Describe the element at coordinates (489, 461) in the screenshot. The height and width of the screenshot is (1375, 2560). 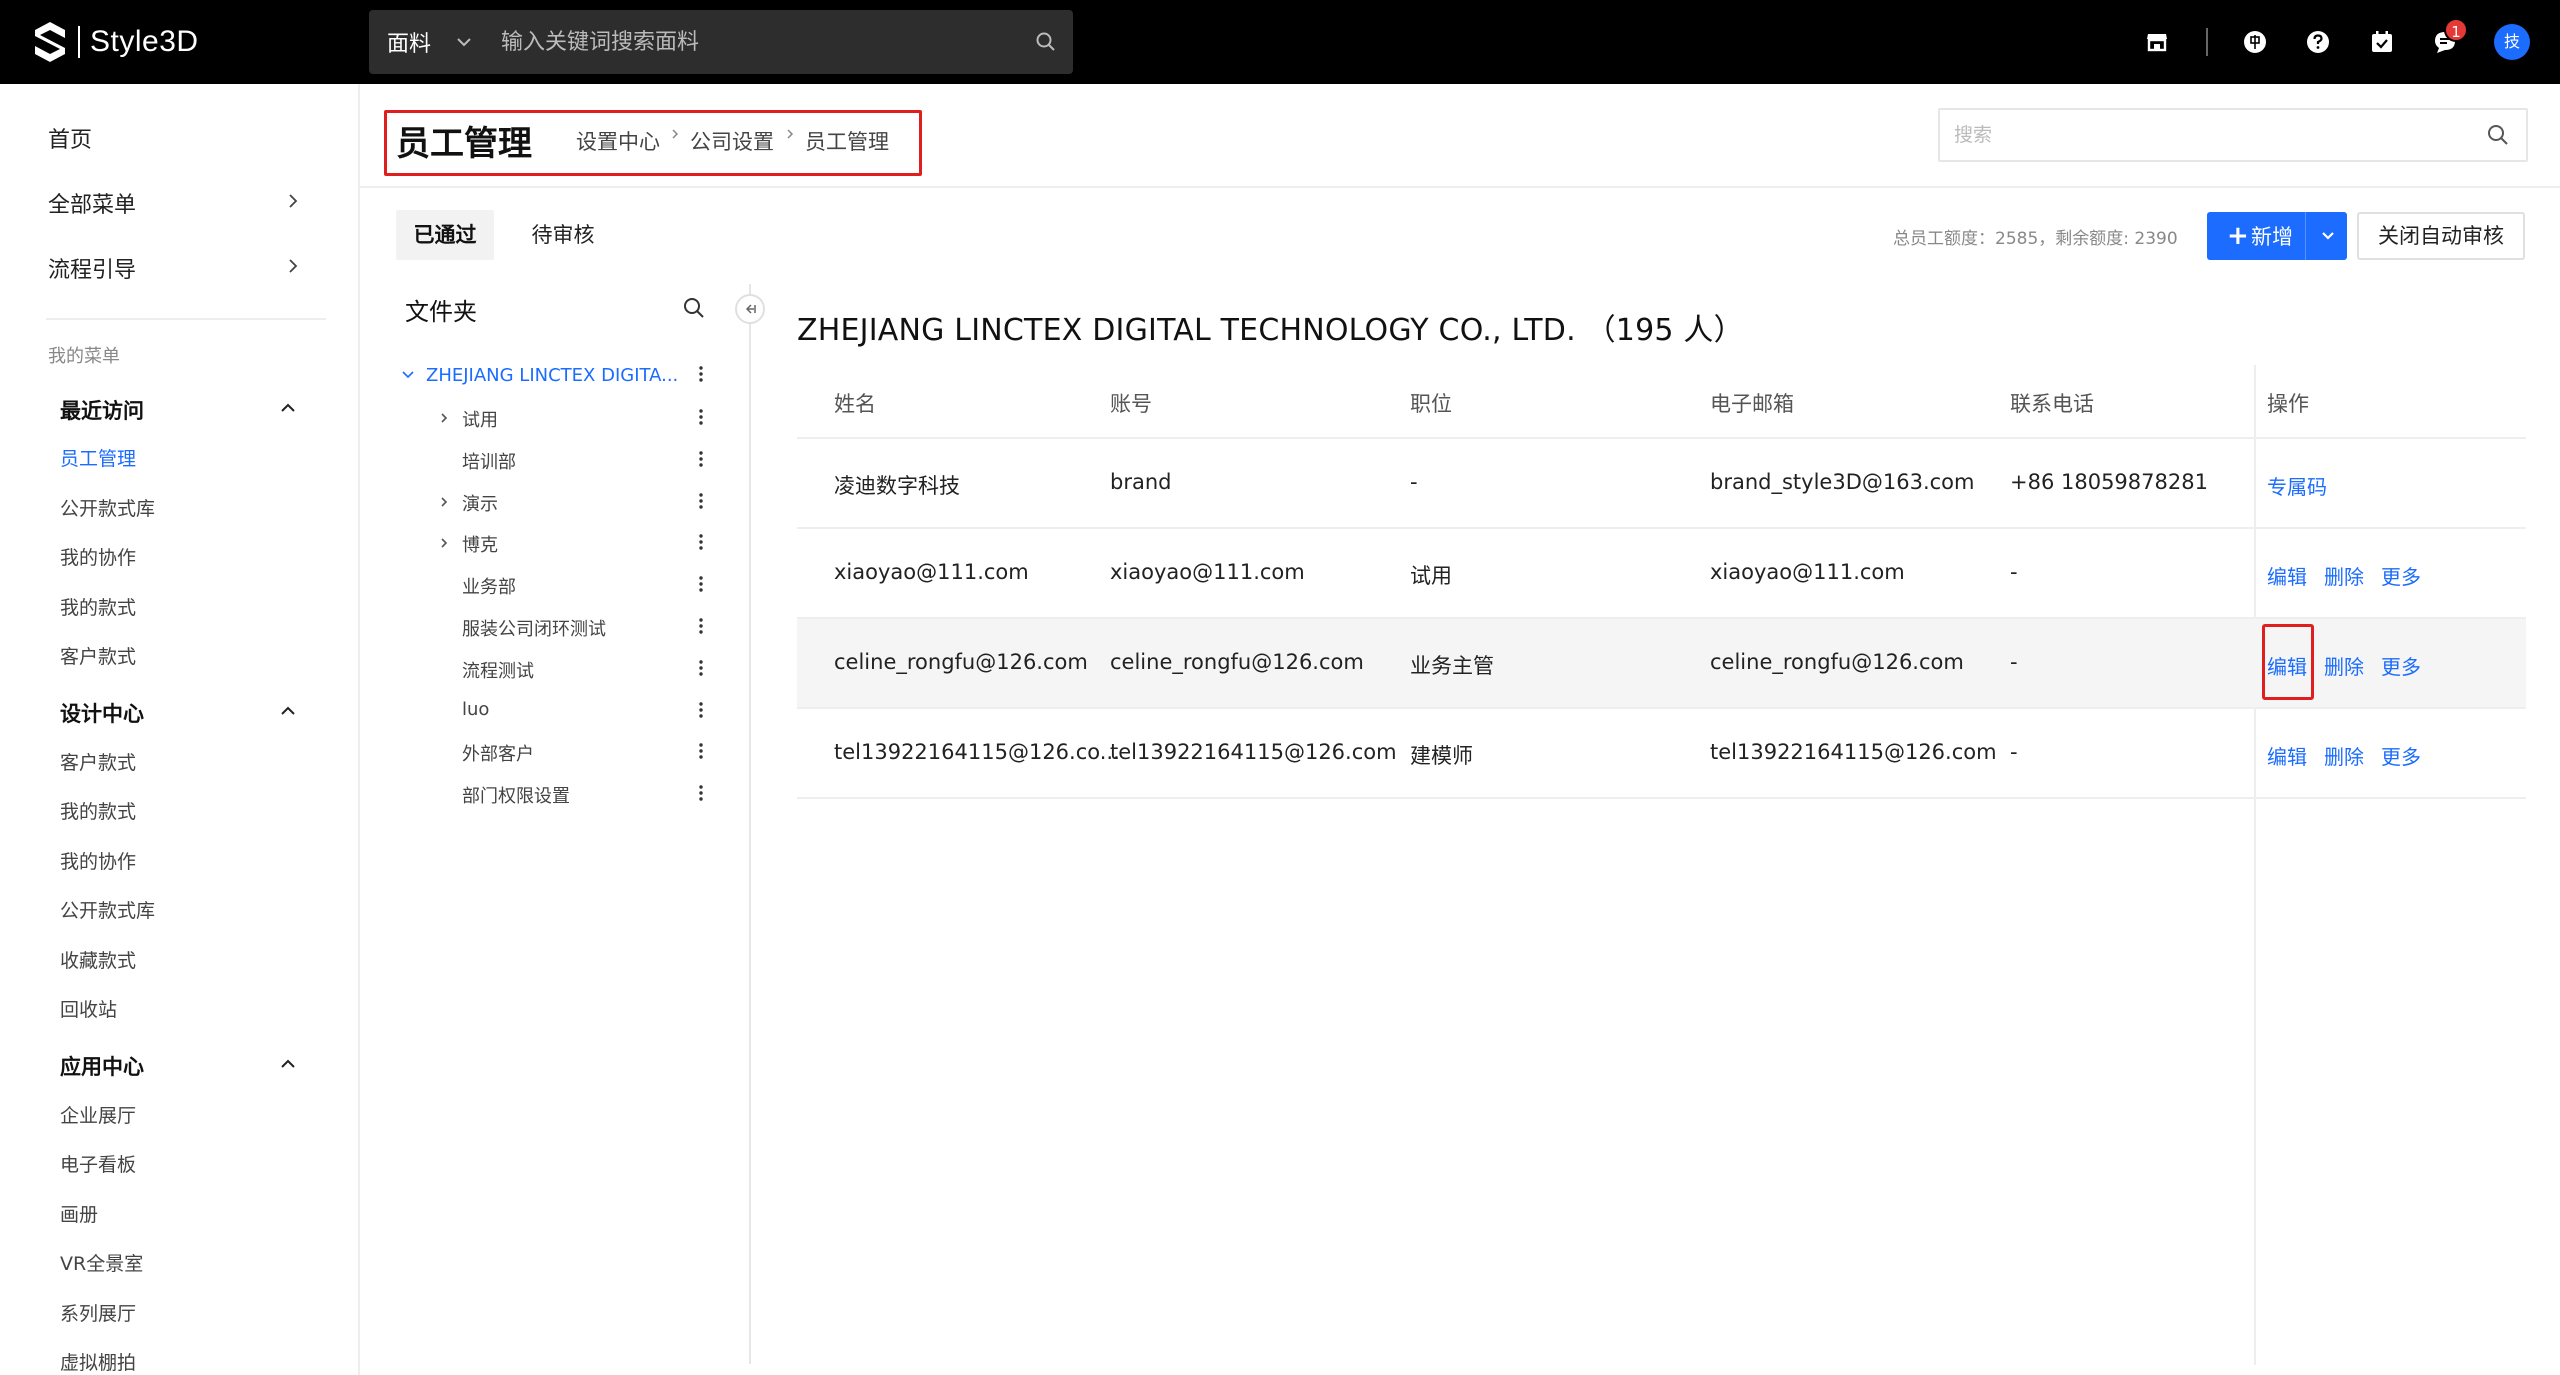
I see `tree-item: 培训部` at that location.